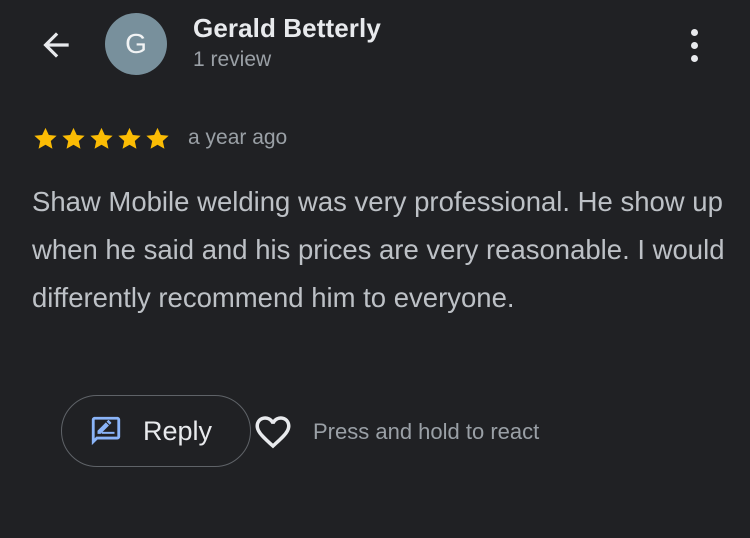  I want to click on more-options-button, so click(694, 45).